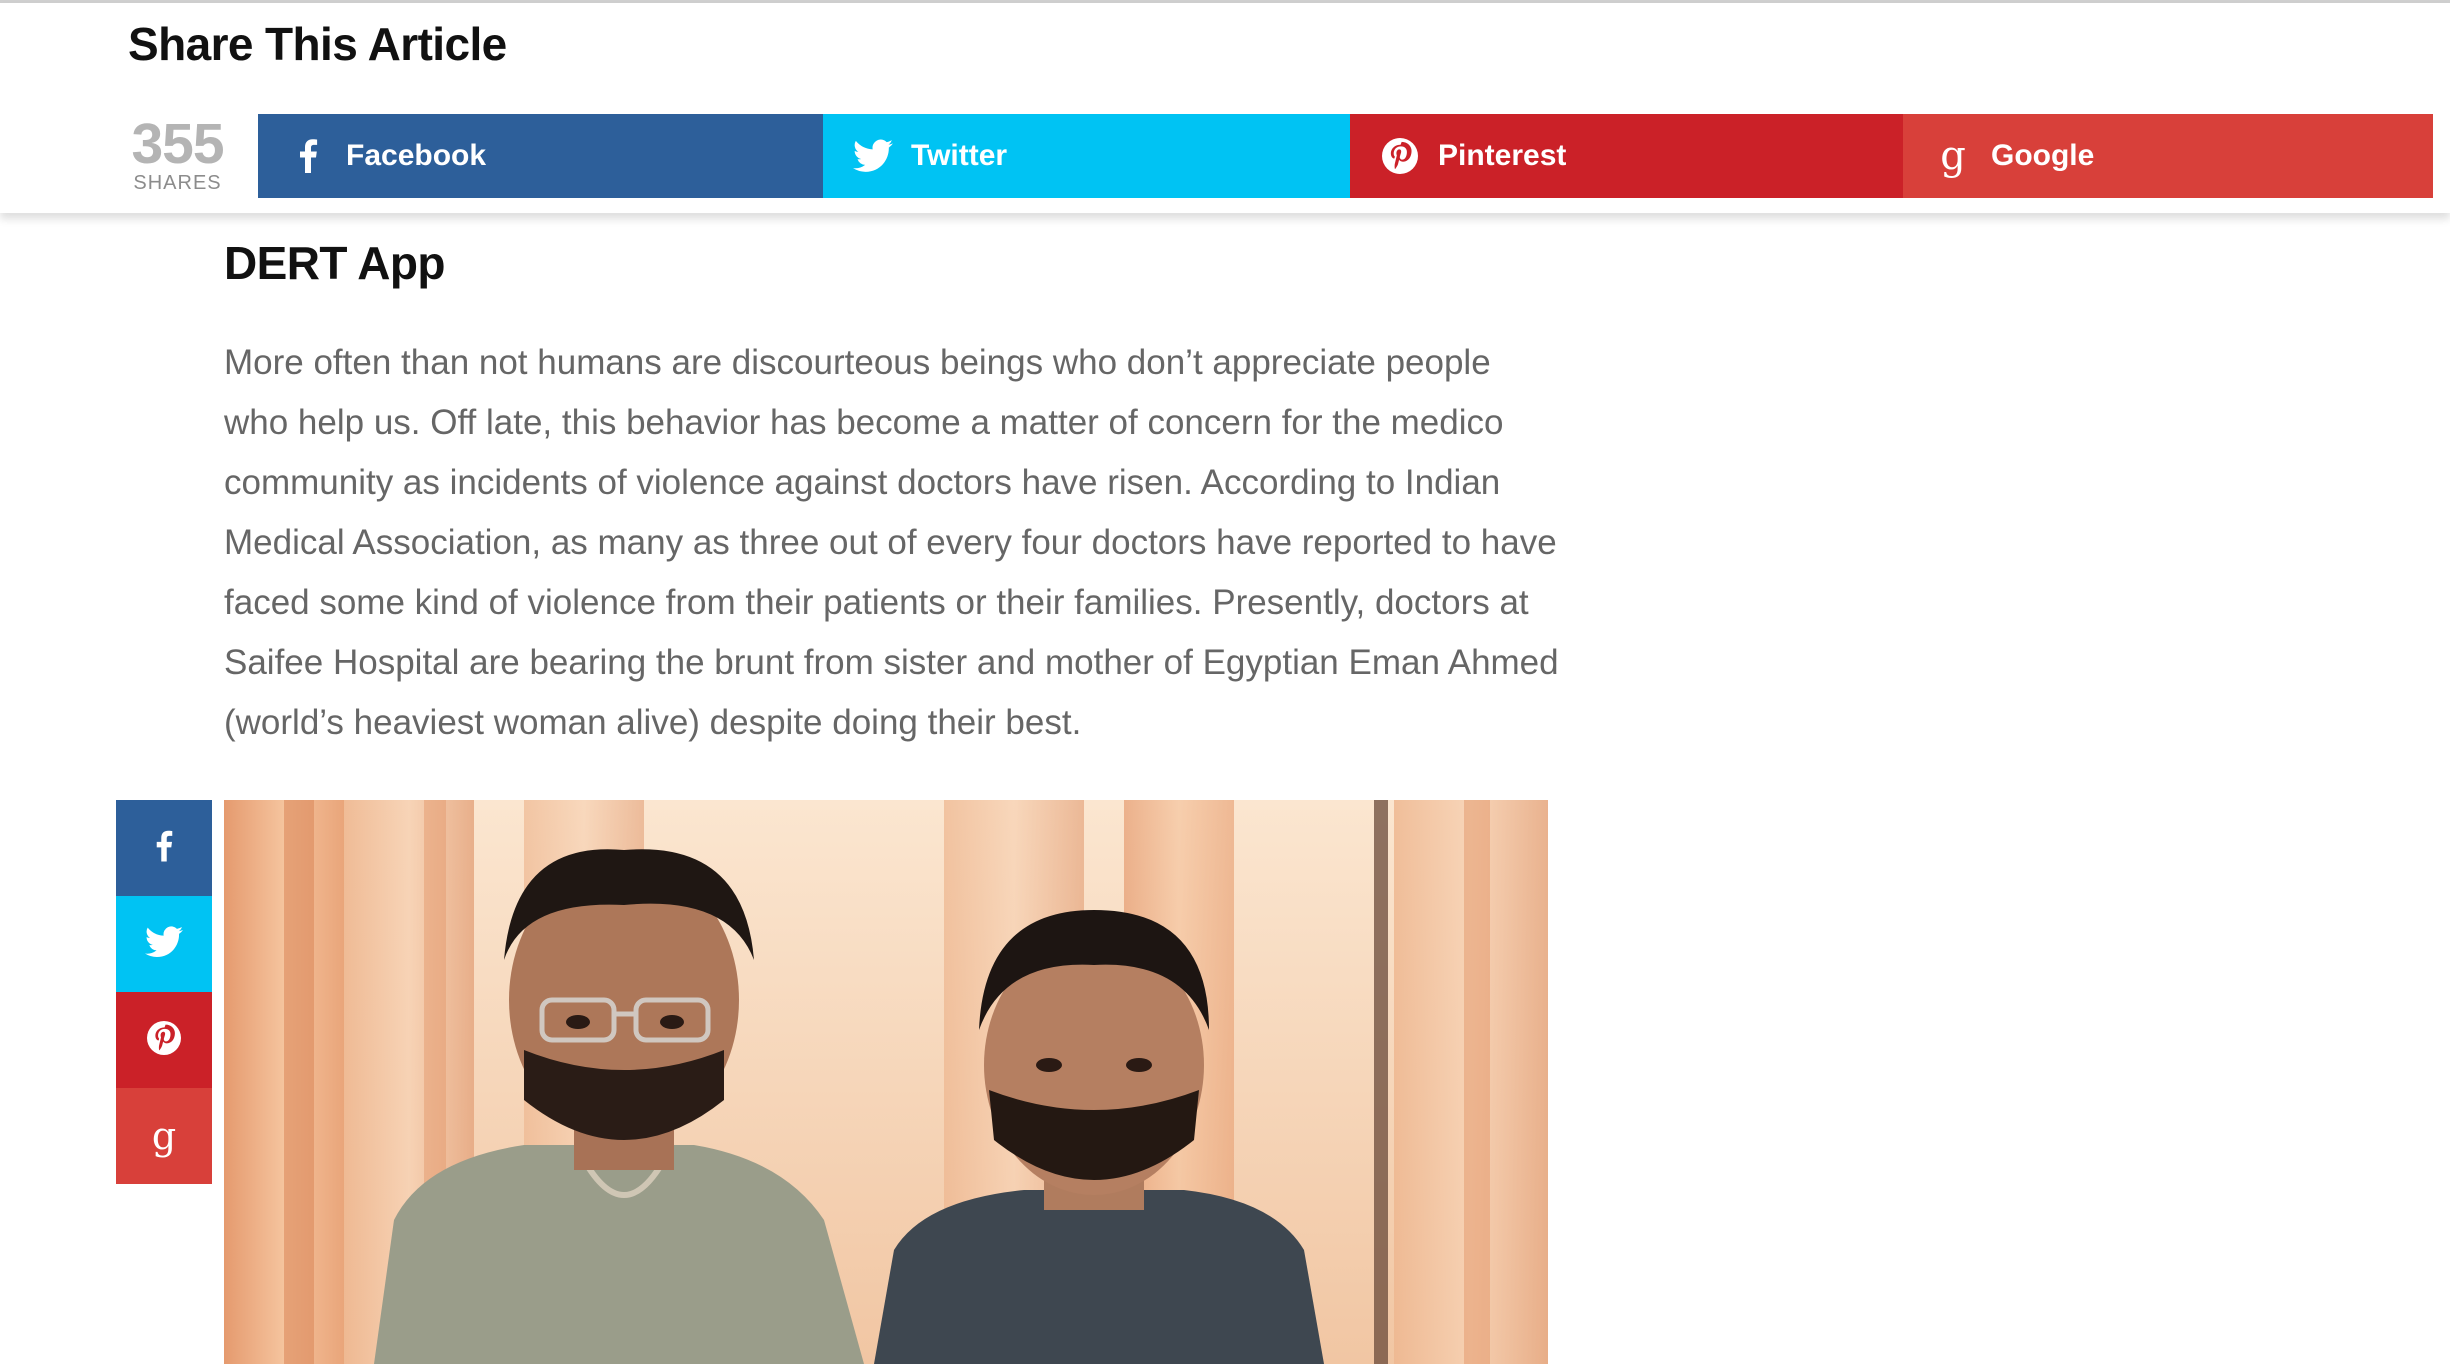 The width and height of the screenshot is (2450, 1364). Describe the element at coordinates (1626, 156) in the screenshot. I see `pinterest-share-button: Pinterest` at that location.